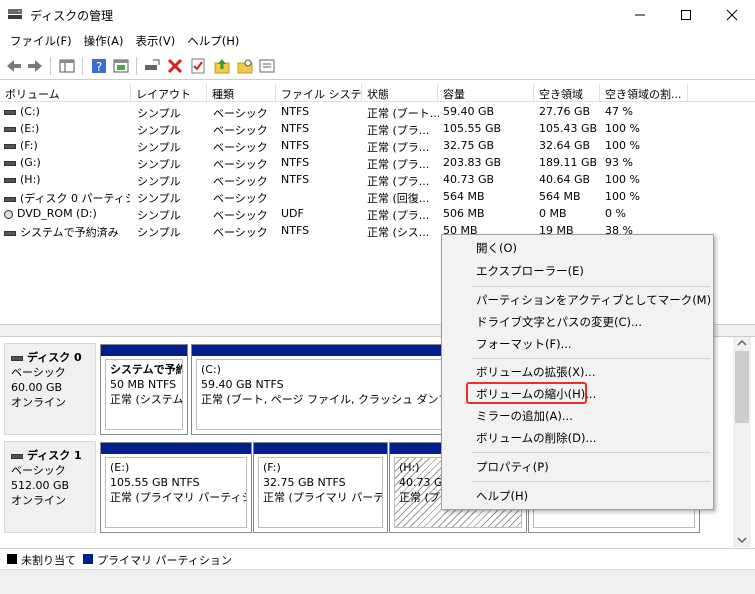 This screenshot has height=594, width=755. I want to click on table-cell: 59.40 GB, so click(489, 111).